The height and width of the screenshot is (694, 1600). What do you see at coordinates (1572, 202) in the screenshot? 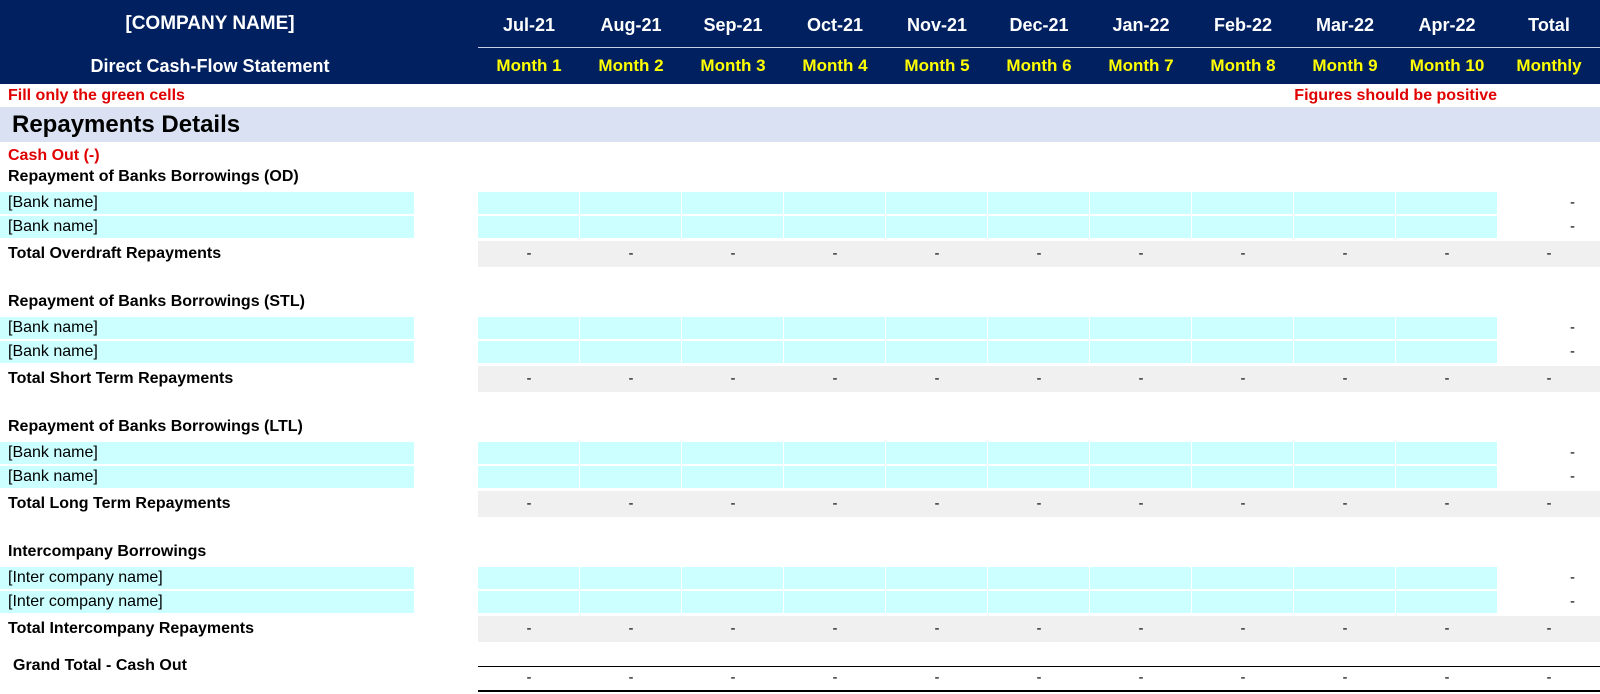
I see `row-total-value: -` at bounding box center [1572, 202].